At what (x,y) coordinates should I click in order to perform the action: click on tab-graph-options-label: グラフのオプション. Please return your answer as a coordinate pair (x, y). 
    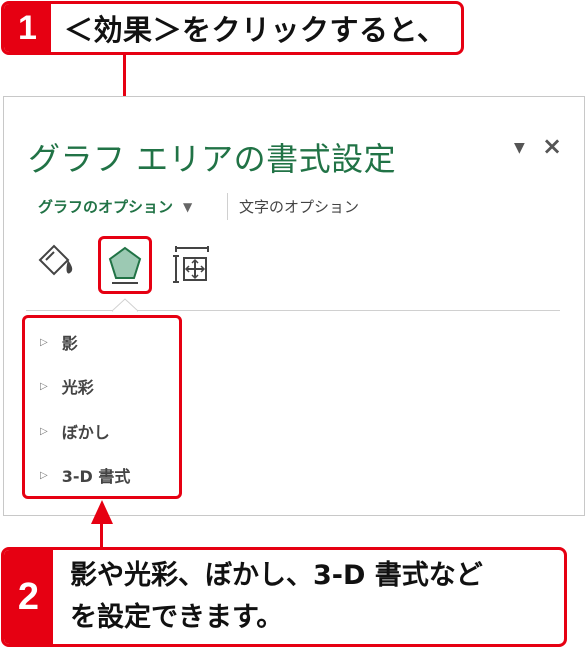
    Looking at the image, I should click on (106, 207).